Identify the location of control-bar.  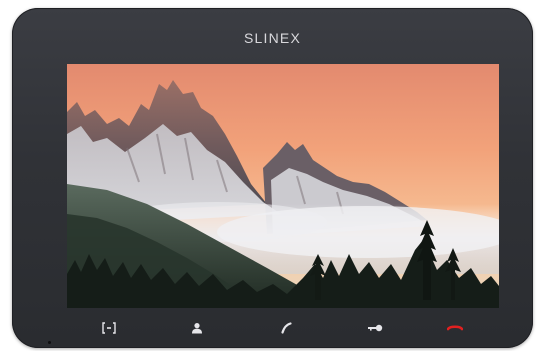
(277, 330).